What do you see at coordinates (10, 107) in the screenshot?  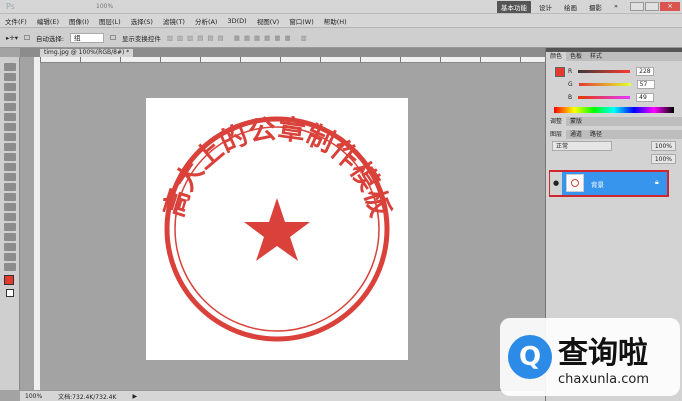 I see `crop-tool-icon` at bounding box center [10, 107].